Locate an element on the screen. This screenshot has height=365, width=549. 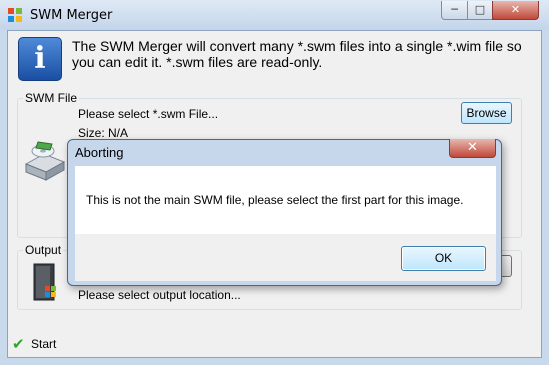
close-button: ✕ is located at coordinates (515, 10).